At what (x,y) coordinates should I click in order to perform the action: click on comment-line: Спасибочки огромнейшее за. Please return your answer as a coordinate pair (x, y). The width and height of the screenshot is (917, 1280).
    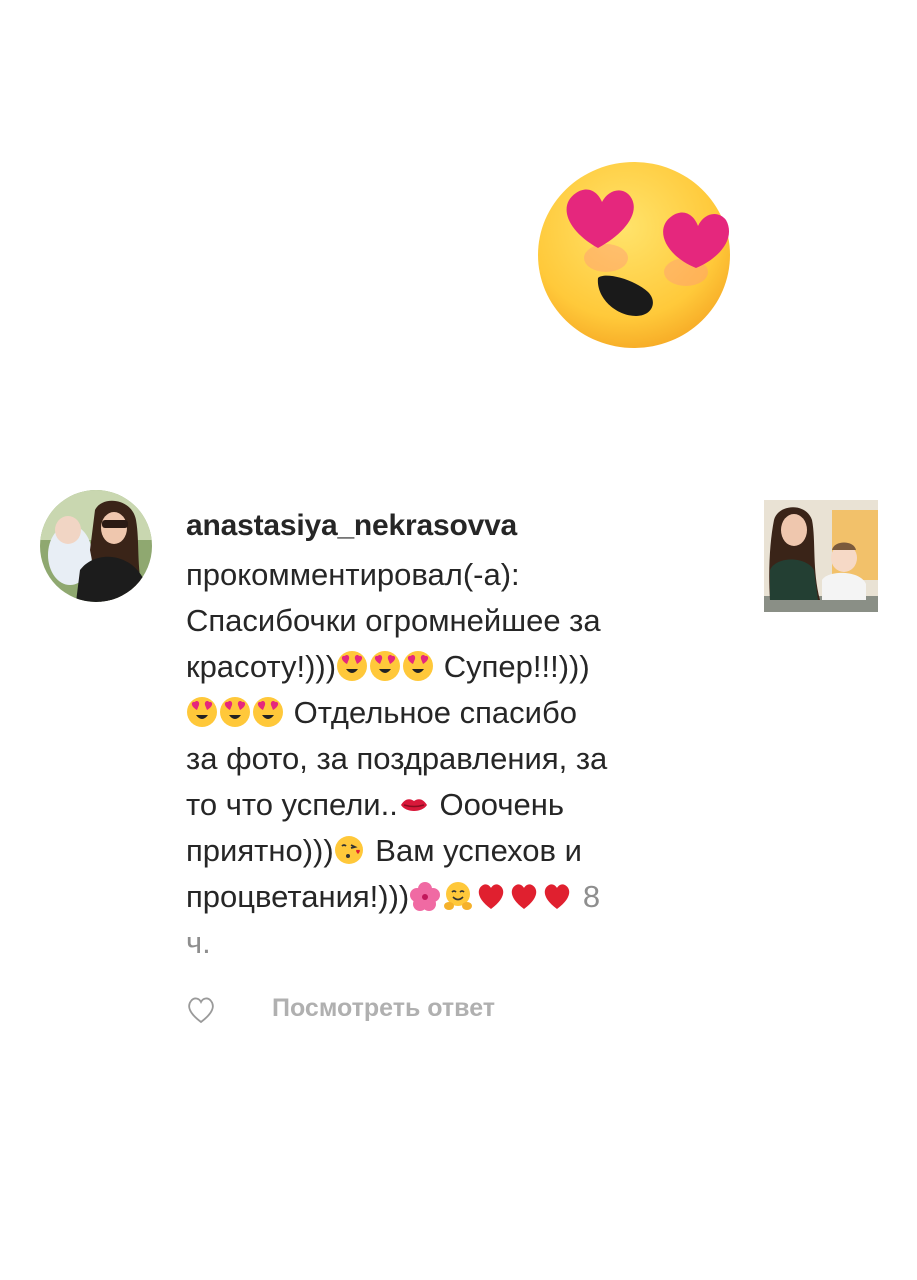
    Looking at the image, I should click on (393, 620).